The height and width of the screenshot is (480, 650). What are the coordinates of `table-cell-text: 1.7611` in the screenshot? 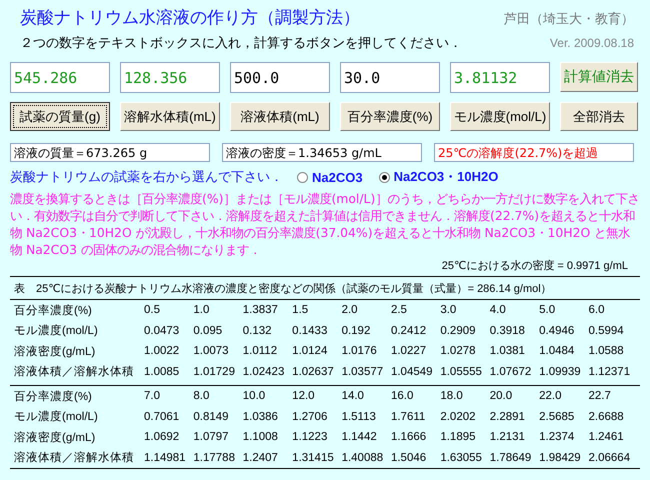 It's located at (408, 416).